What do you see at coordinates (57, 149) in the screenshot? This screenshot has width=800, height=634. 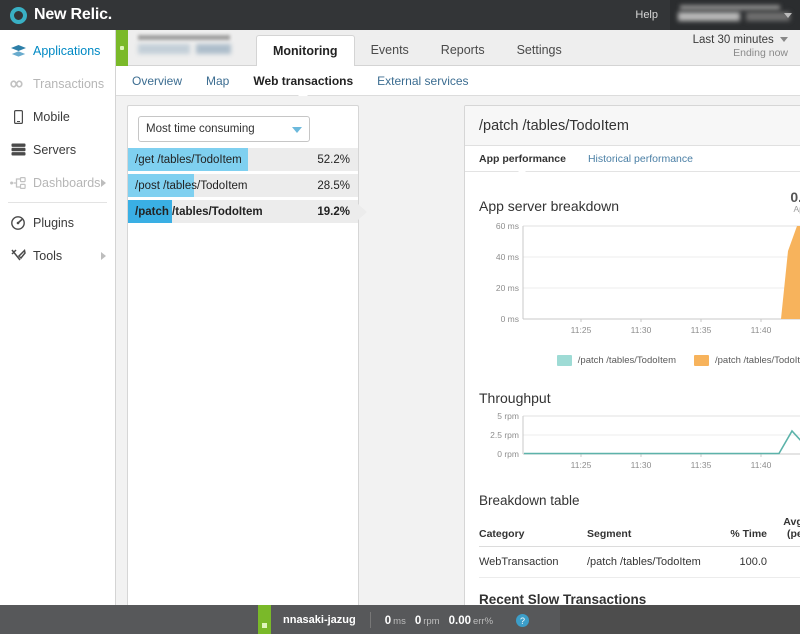 I see `sidebar-item-servers: Servers` at bounding box center [57, 149].